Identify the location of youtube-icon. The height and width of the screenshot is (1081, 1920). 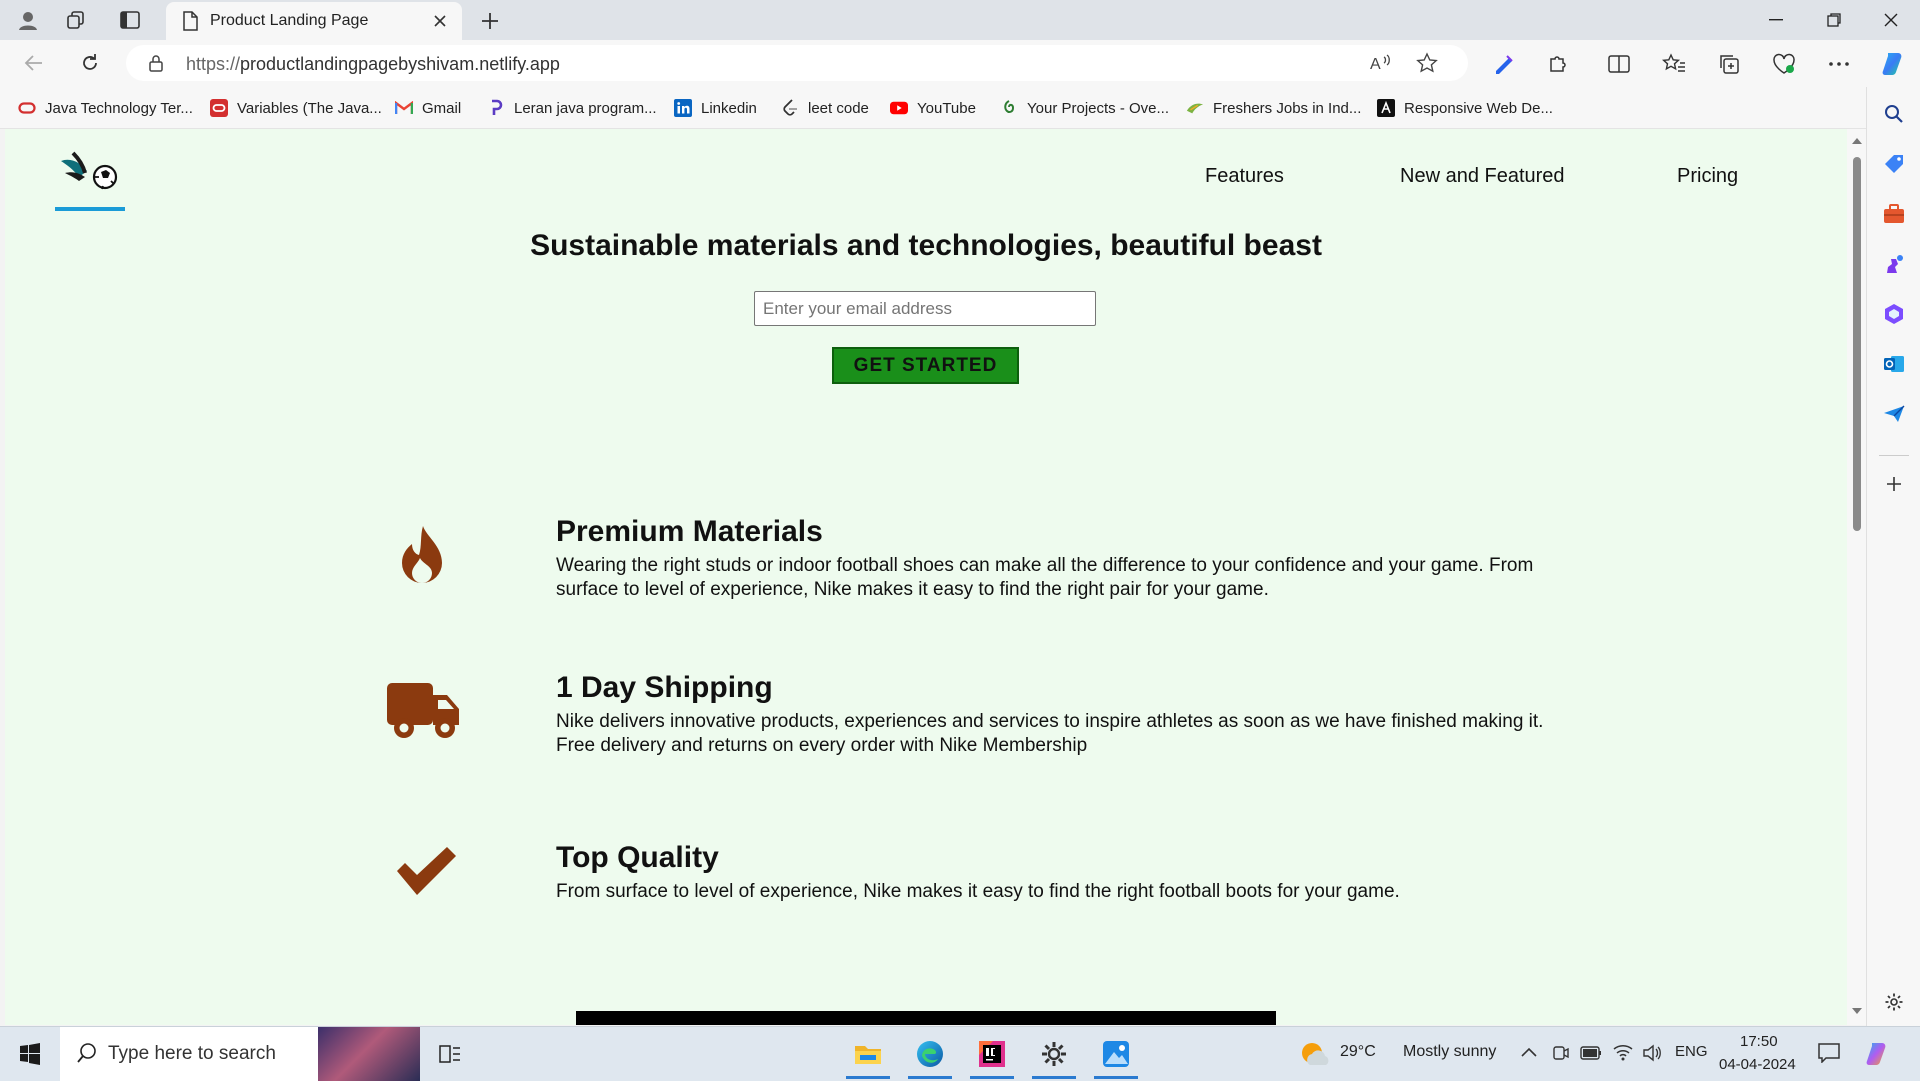
(899, 108).